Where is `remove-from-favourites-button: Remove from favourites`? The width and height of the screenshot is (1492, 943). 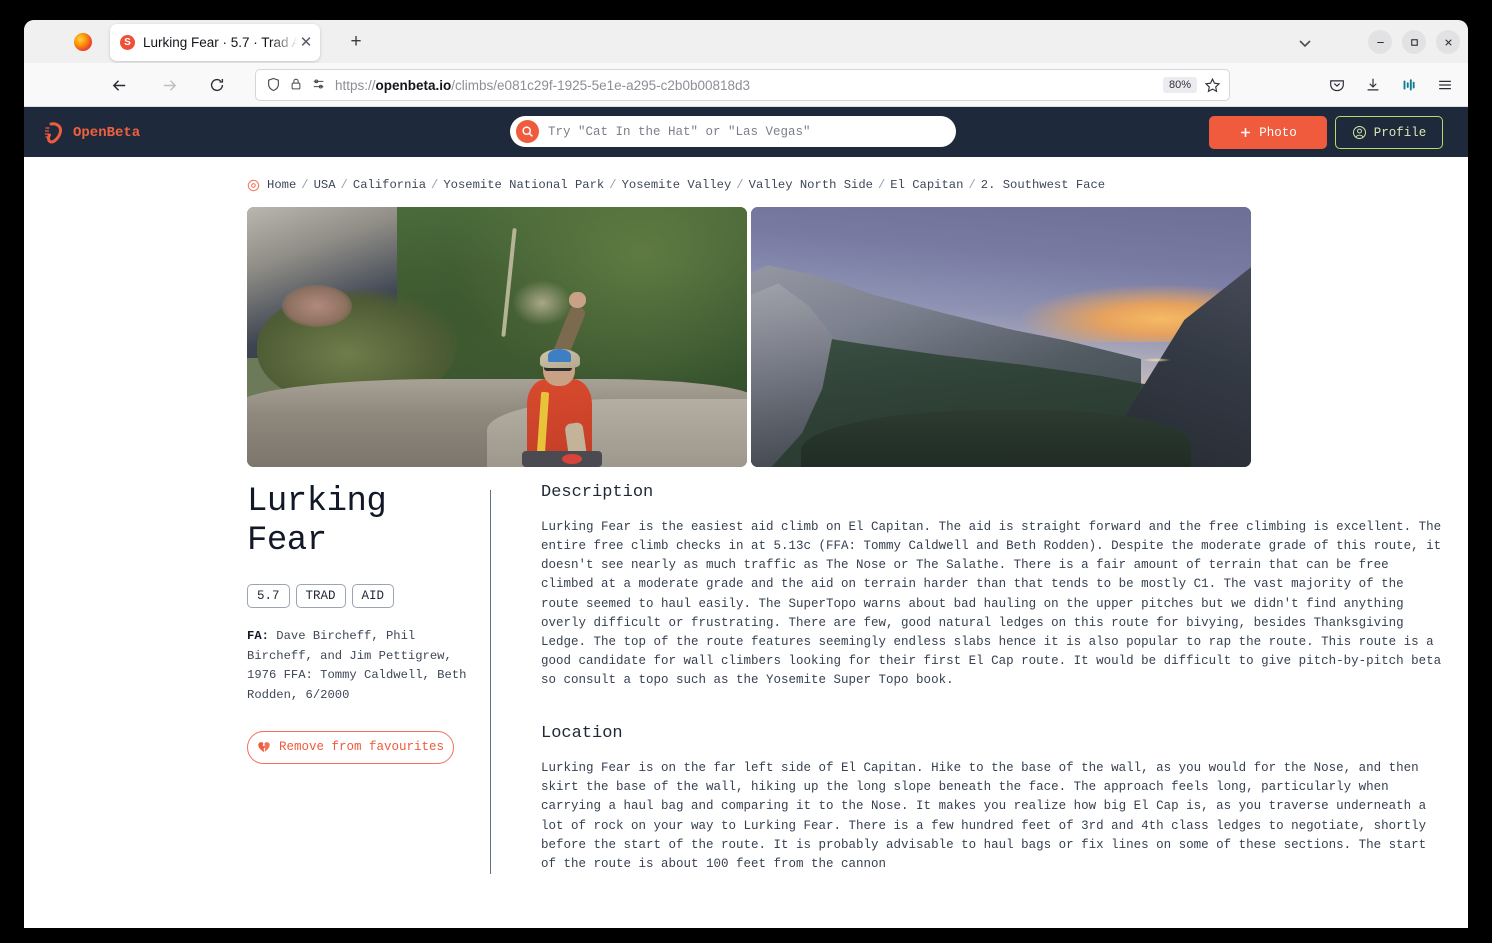
remove-from-favourites-button: Remove from favourites is located at coordinates (350, 747).